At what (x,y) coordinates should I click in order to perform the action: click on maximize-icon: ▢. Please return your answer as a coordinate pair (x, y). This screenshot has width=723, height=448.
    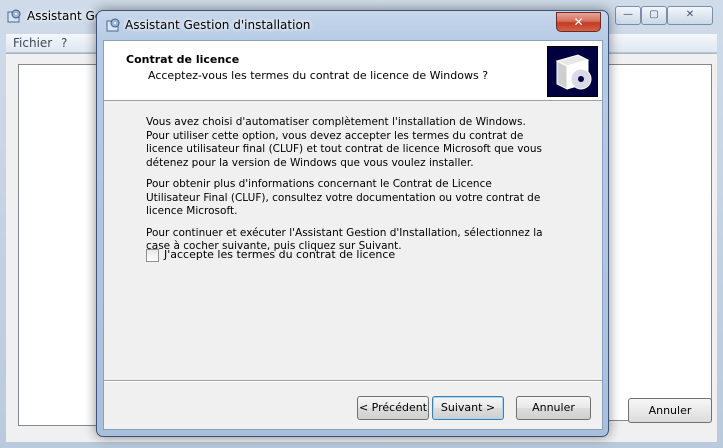
    Looking at the image, I should click on (654, 14).